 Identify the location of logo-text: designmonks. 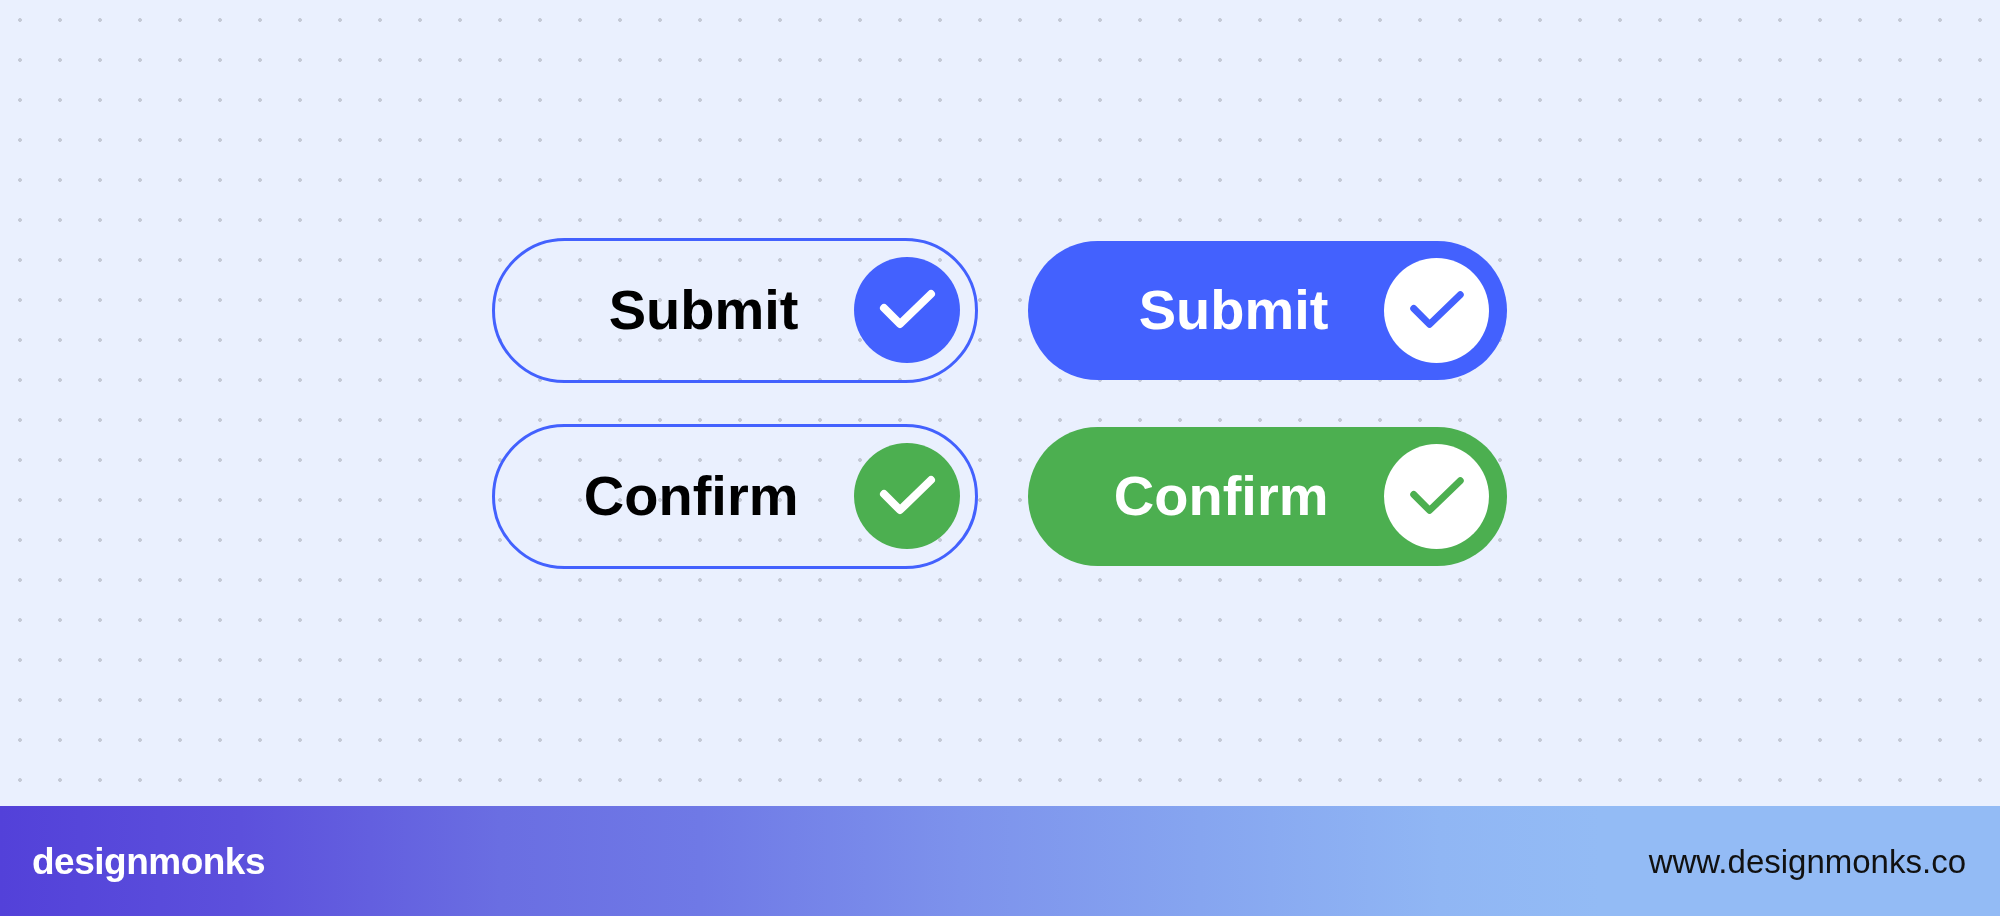
(148, 861).